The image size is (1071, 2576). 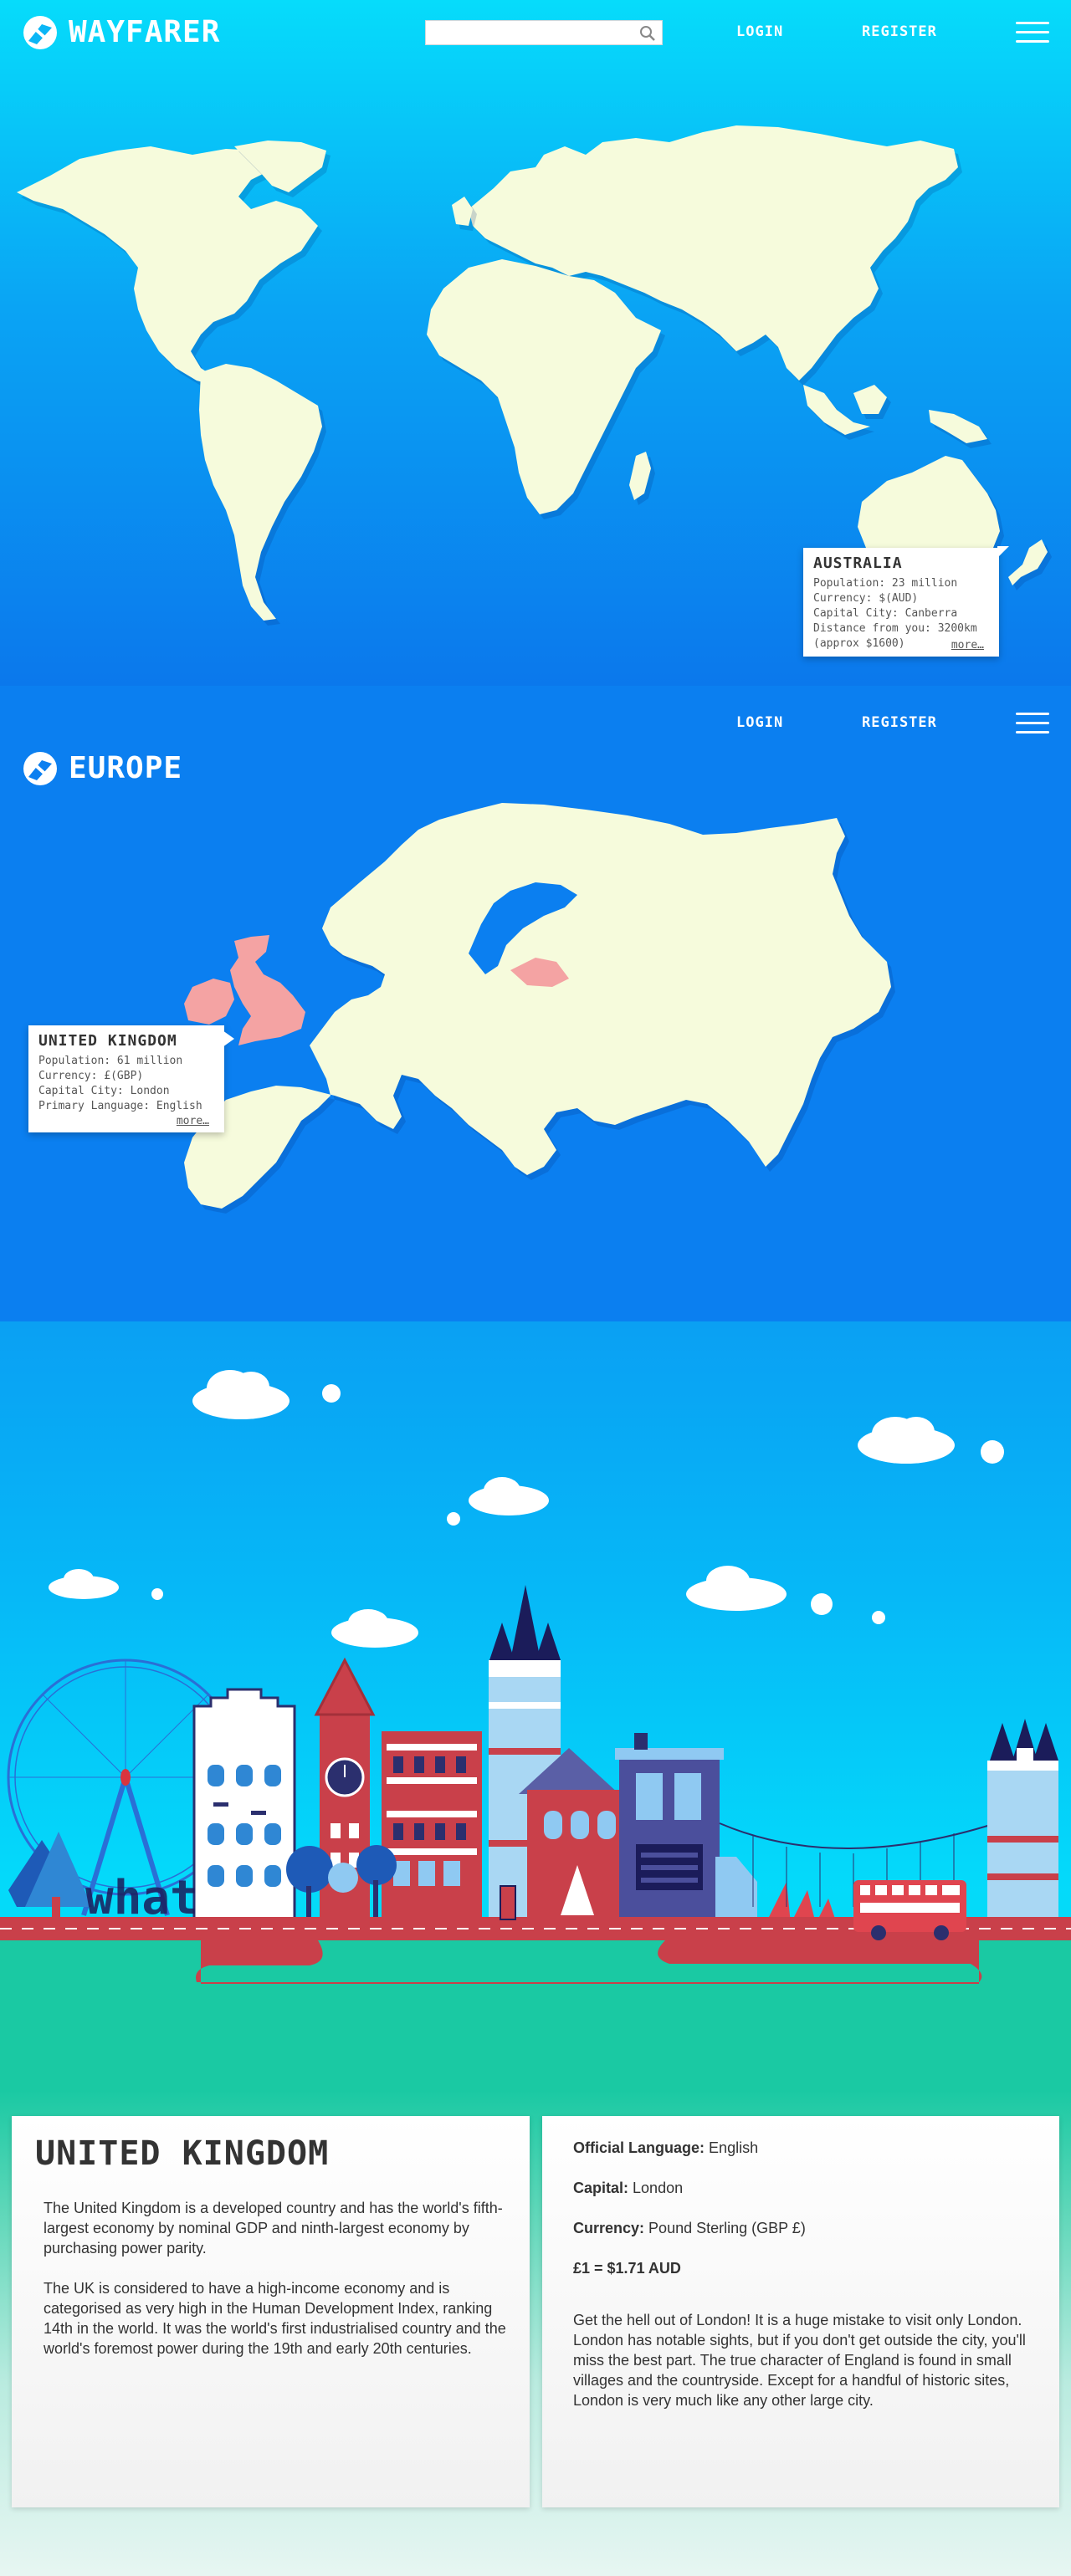 What do you see at coordinates (895, 628) in the screenshot?
I see `popup-line: Distance from you: 3200km` at bounding box center [895, 628].